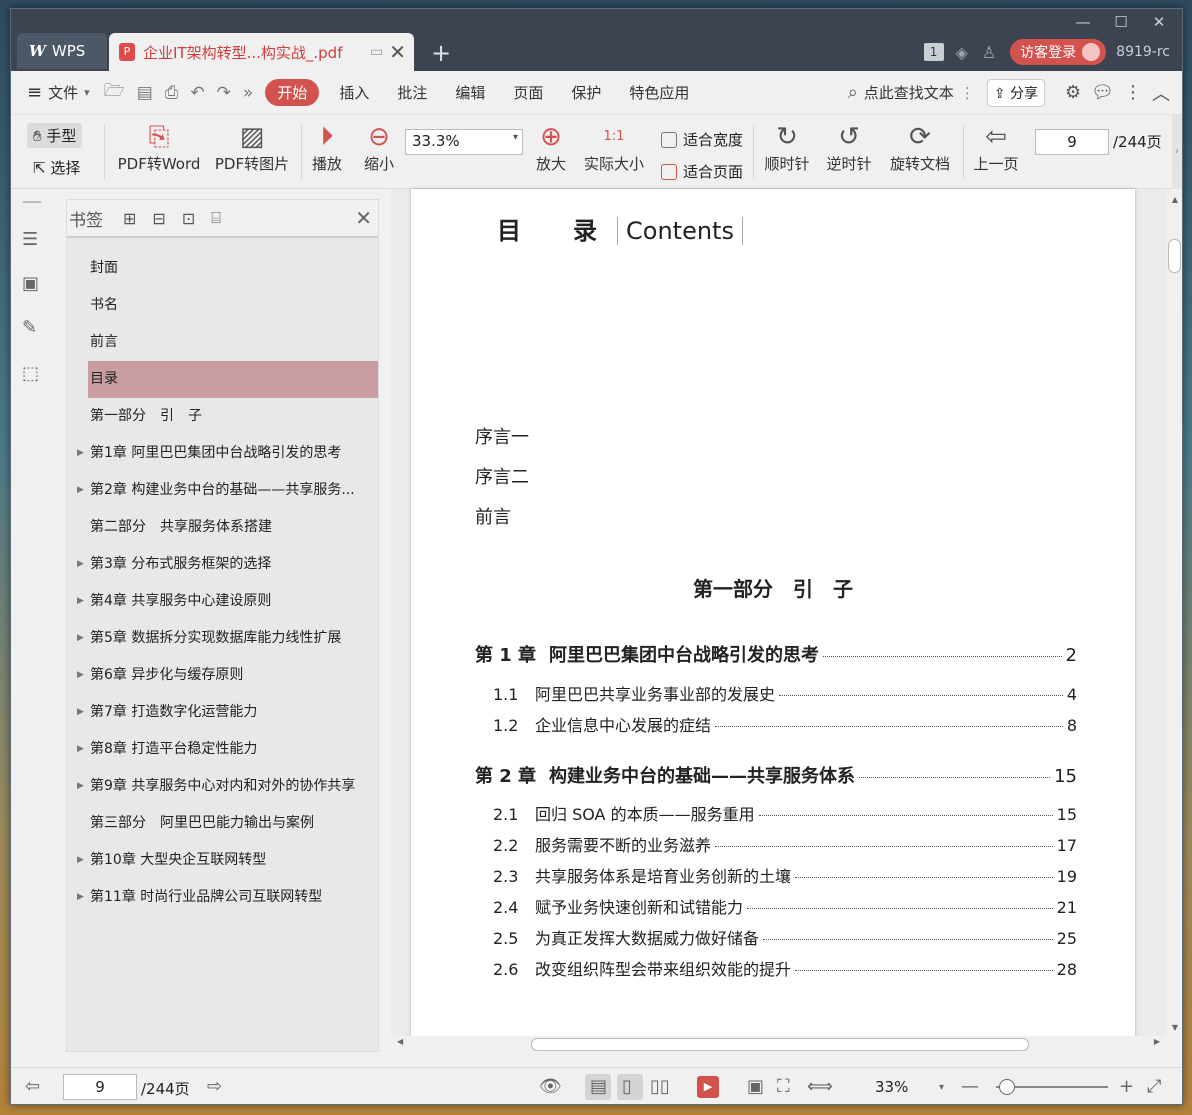 The image size is (1192, 1115). Describe the element at coordinates (470, 92) in the screenshot. I see `menu-edit: 编辑` at that location.